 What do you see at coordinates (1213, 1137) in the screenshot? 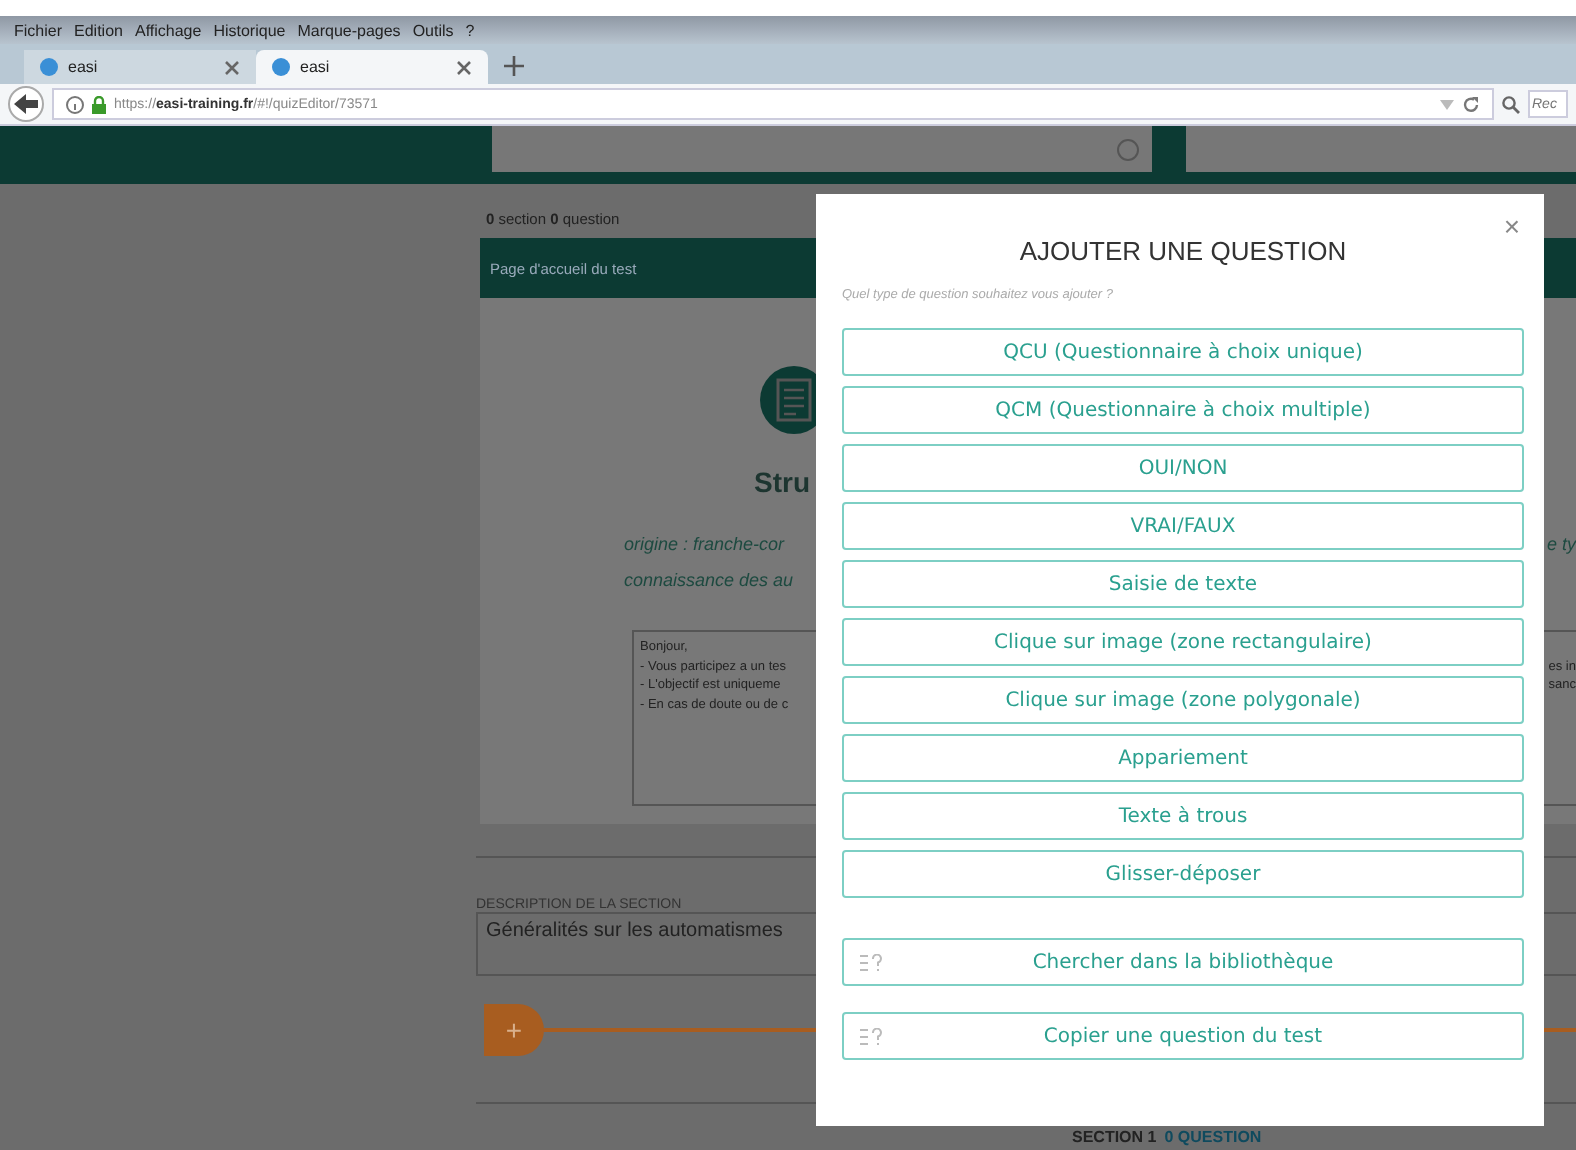
I see `question-count: 0 QUESTION` at bounding box center [1213, 1137].